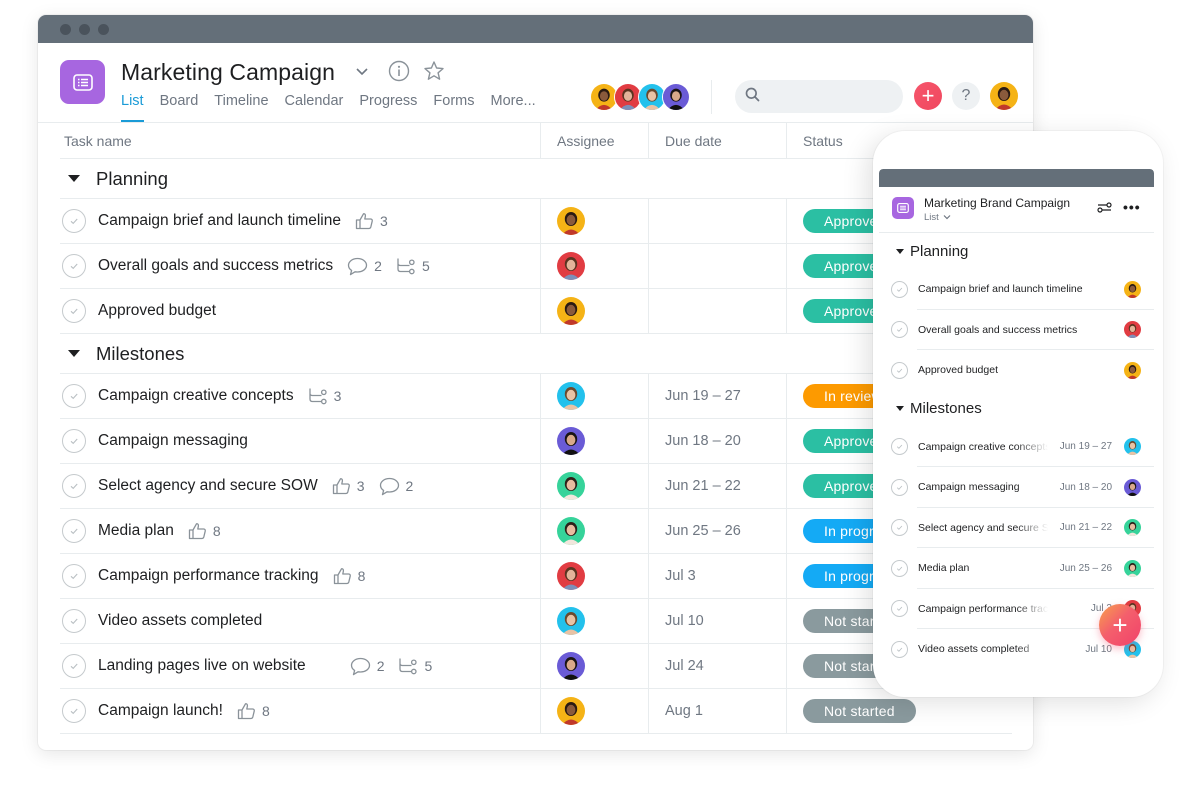 Image resolution: width=1200 pixels, height=791 pixels. Describe the element at coordinates (676, 97) in the screenshot. I see `member-avatar` at that location.